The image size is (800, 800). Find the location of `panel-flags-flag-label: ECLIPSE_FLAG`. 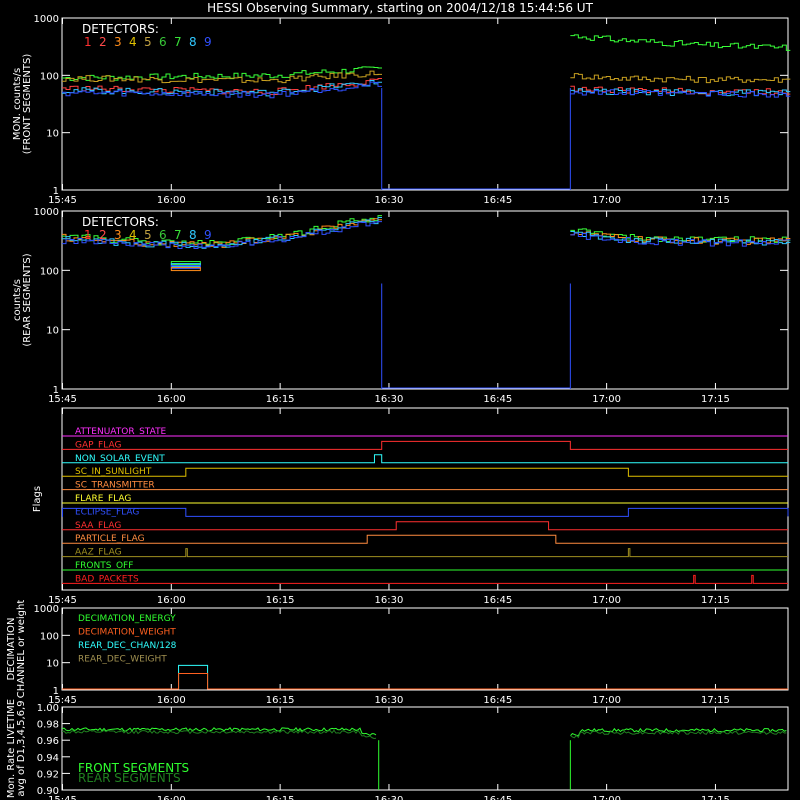

panel-flags-flag-label: ECLIPSE_FLAG is located at coordinates (107, 512).